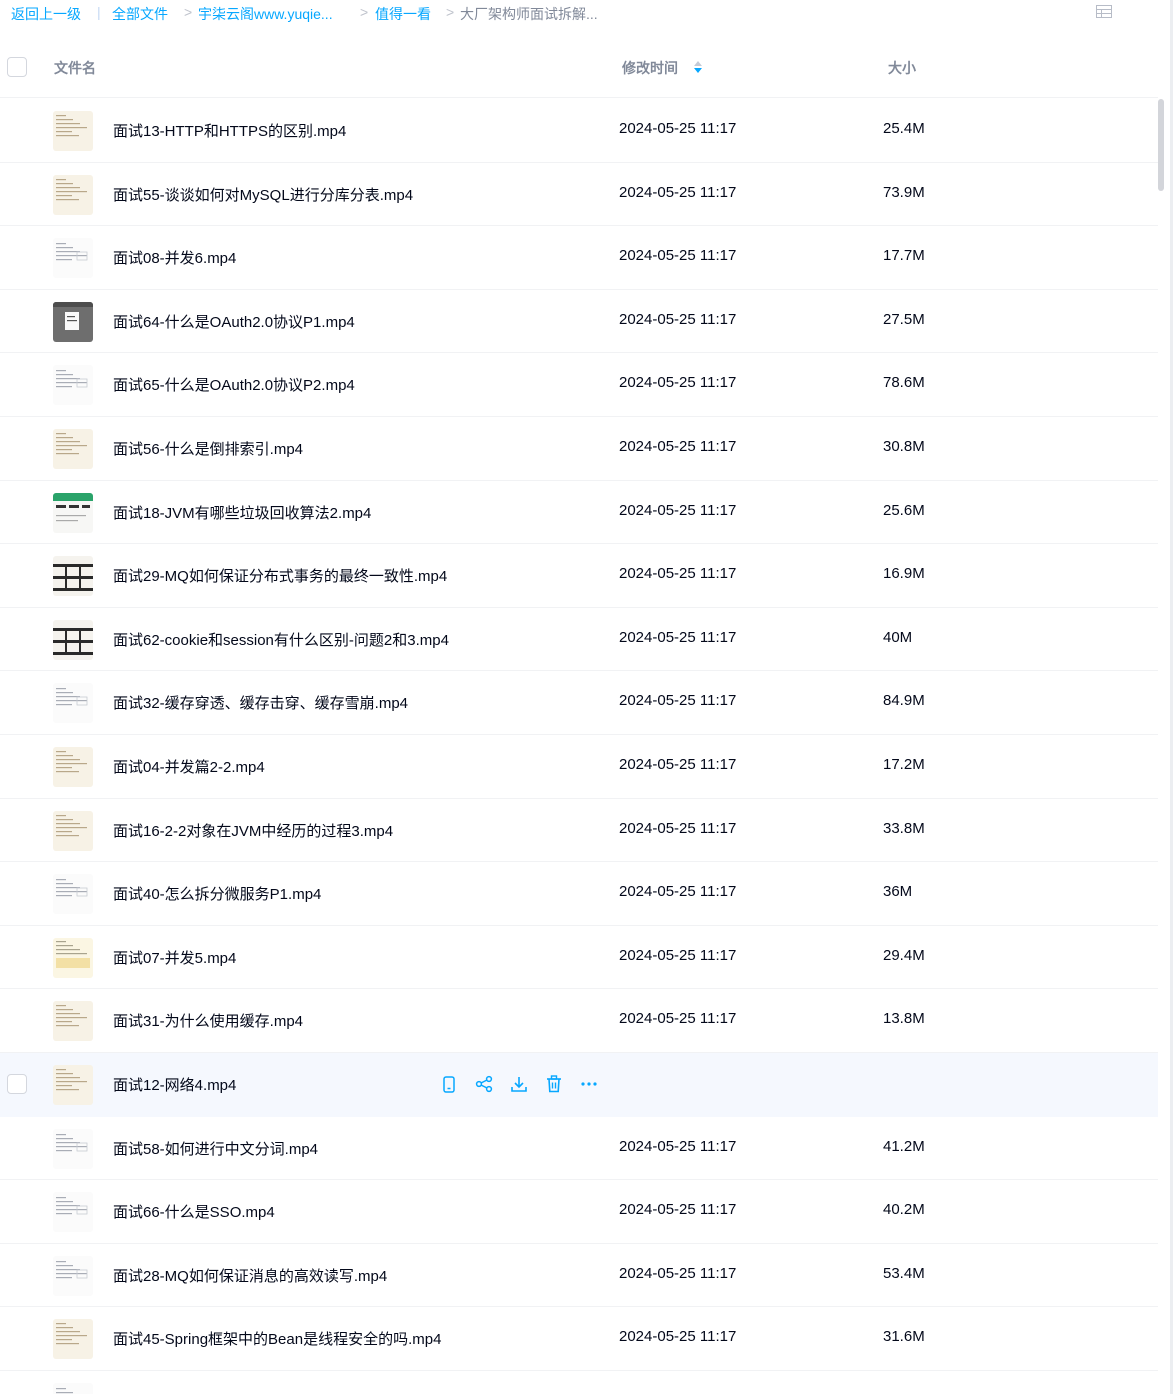  Describe the element at coordinates (17, 67) in the screenshot. I see `select-all-checkbox` at that location.